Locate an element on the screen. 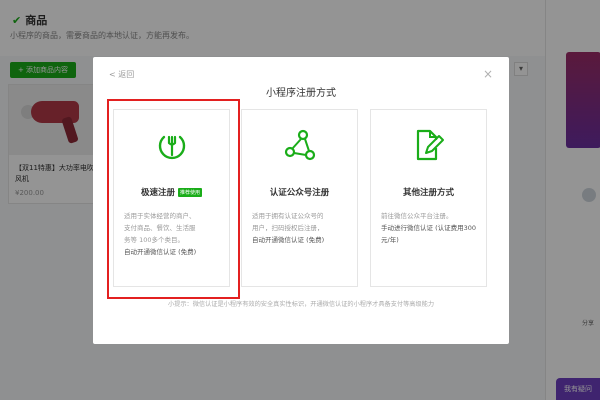  option-description: 前往微信公众平台注册。 手动进行微信认证 (认证费用300元/年) is located at coordinates (429, 228).